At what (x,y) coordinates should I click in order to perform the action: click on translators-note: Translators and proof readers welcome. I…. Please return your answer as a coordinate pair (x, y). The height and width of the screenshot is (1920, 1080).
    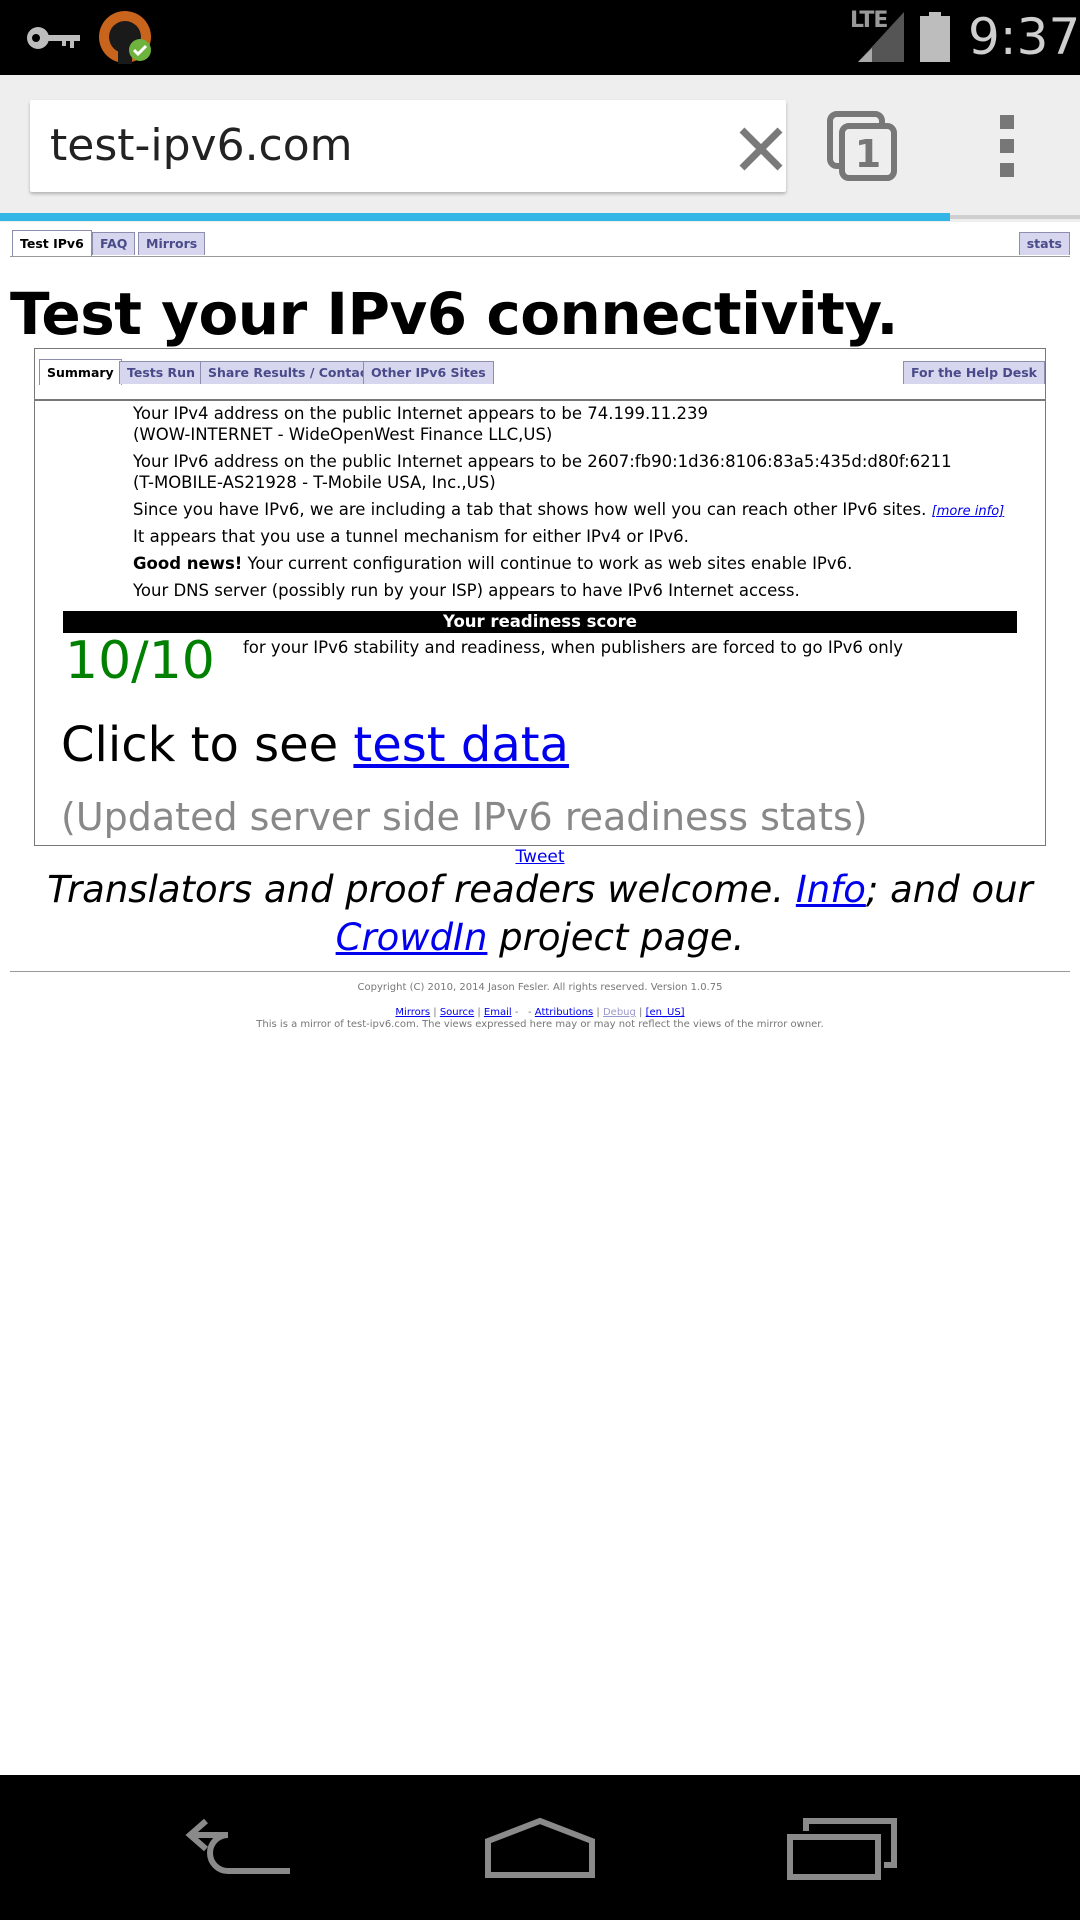
    Looking at the image, I should click on (540, 914).